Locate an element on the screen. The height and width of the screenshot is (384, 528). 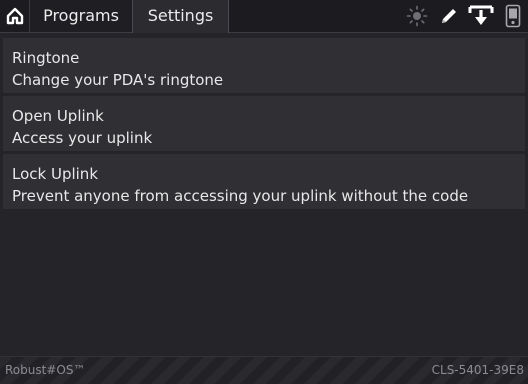
os-brand: Robust#OS™ is located at coordinates (45, 370).